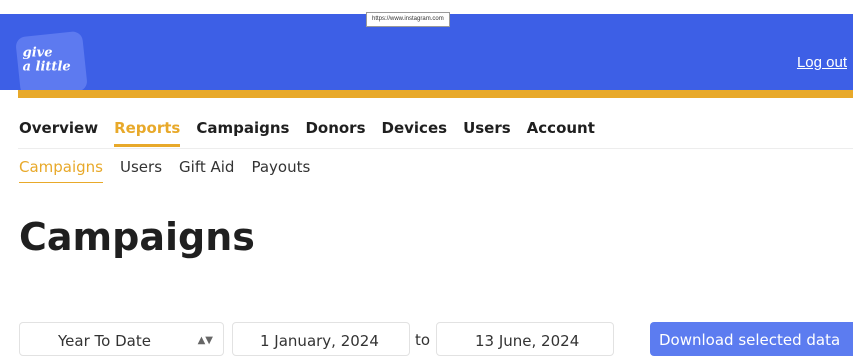  What do you see at coordinates (487, 133) in the screenshot?
I see `main-nav-users: Users` at bounding box center [487, 133].